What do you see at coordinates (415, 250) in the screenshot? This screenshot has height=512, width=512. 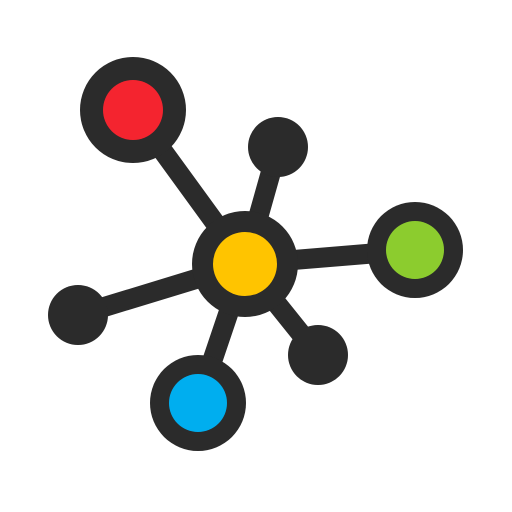 I see `node-green` at bounding box center [415, 250].